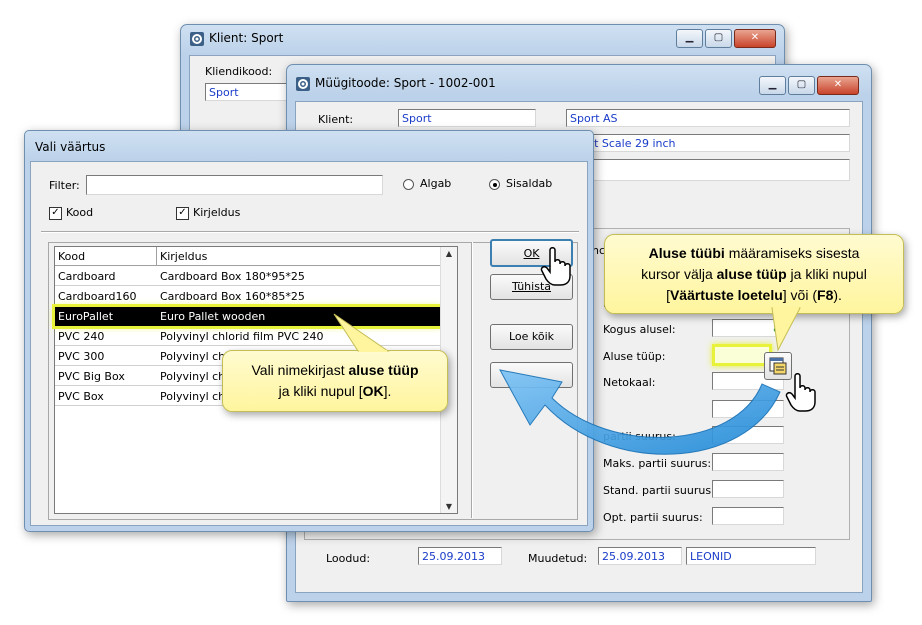 This screenshot has width=922, height=625. What do you see at coordinates (467, 118) in the screenshot?
I see `klient-field: Sport` at bounding box center [467, 118].